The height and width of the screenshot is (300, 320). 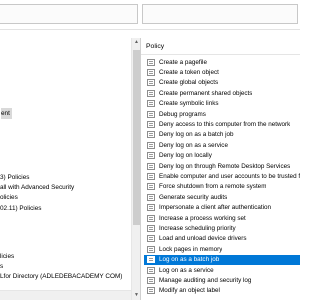 What do you see at coordinates (222, 291) in the screenshot?
I see `policy-row: Modify an object label` at bounding box center [222, 291].